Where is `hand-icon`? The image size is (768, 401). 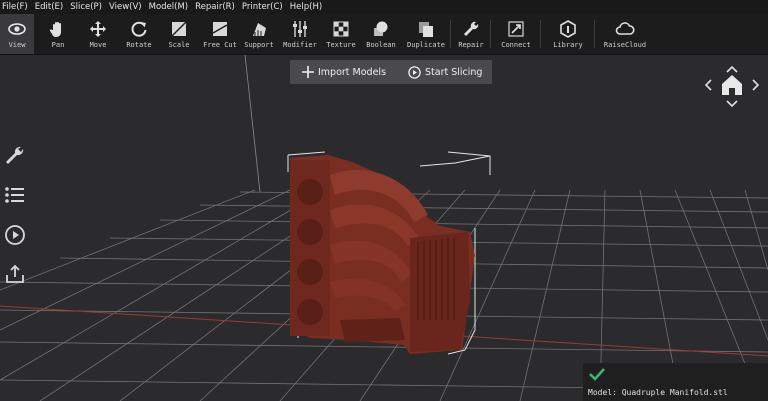 hand-icon is located at coordinates (55, 29).